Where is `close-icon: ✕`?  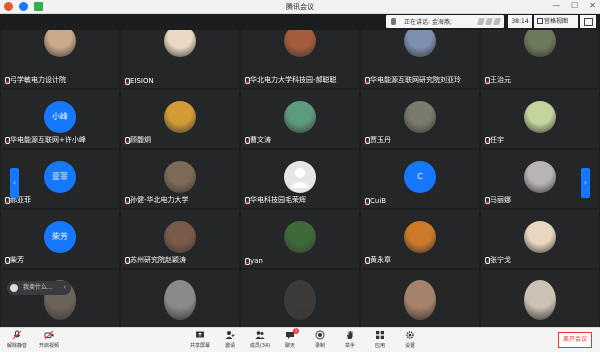 close-icon: ✕ is located at coordinates (592, 5).